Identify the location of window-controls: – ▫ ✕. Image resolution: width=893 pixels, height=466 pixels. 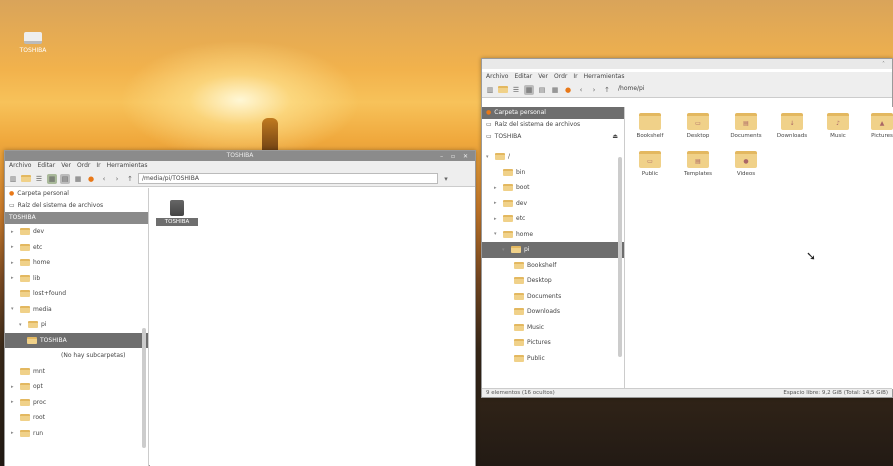
(455, 157).